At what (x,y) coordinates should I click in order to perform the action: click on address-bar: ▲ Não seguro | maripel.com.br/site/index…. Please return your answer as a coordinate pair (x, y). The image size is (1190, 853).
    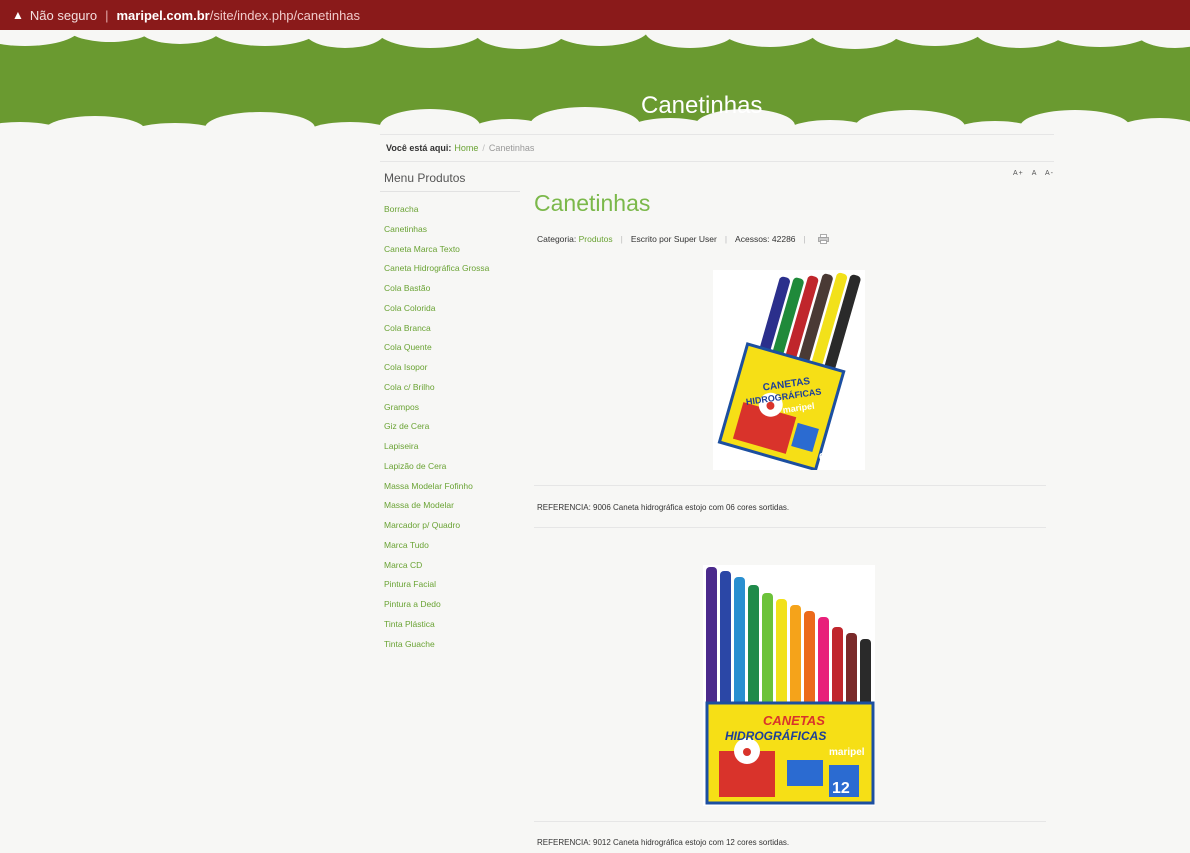
    Looking at the image, I should click on (595, 15).